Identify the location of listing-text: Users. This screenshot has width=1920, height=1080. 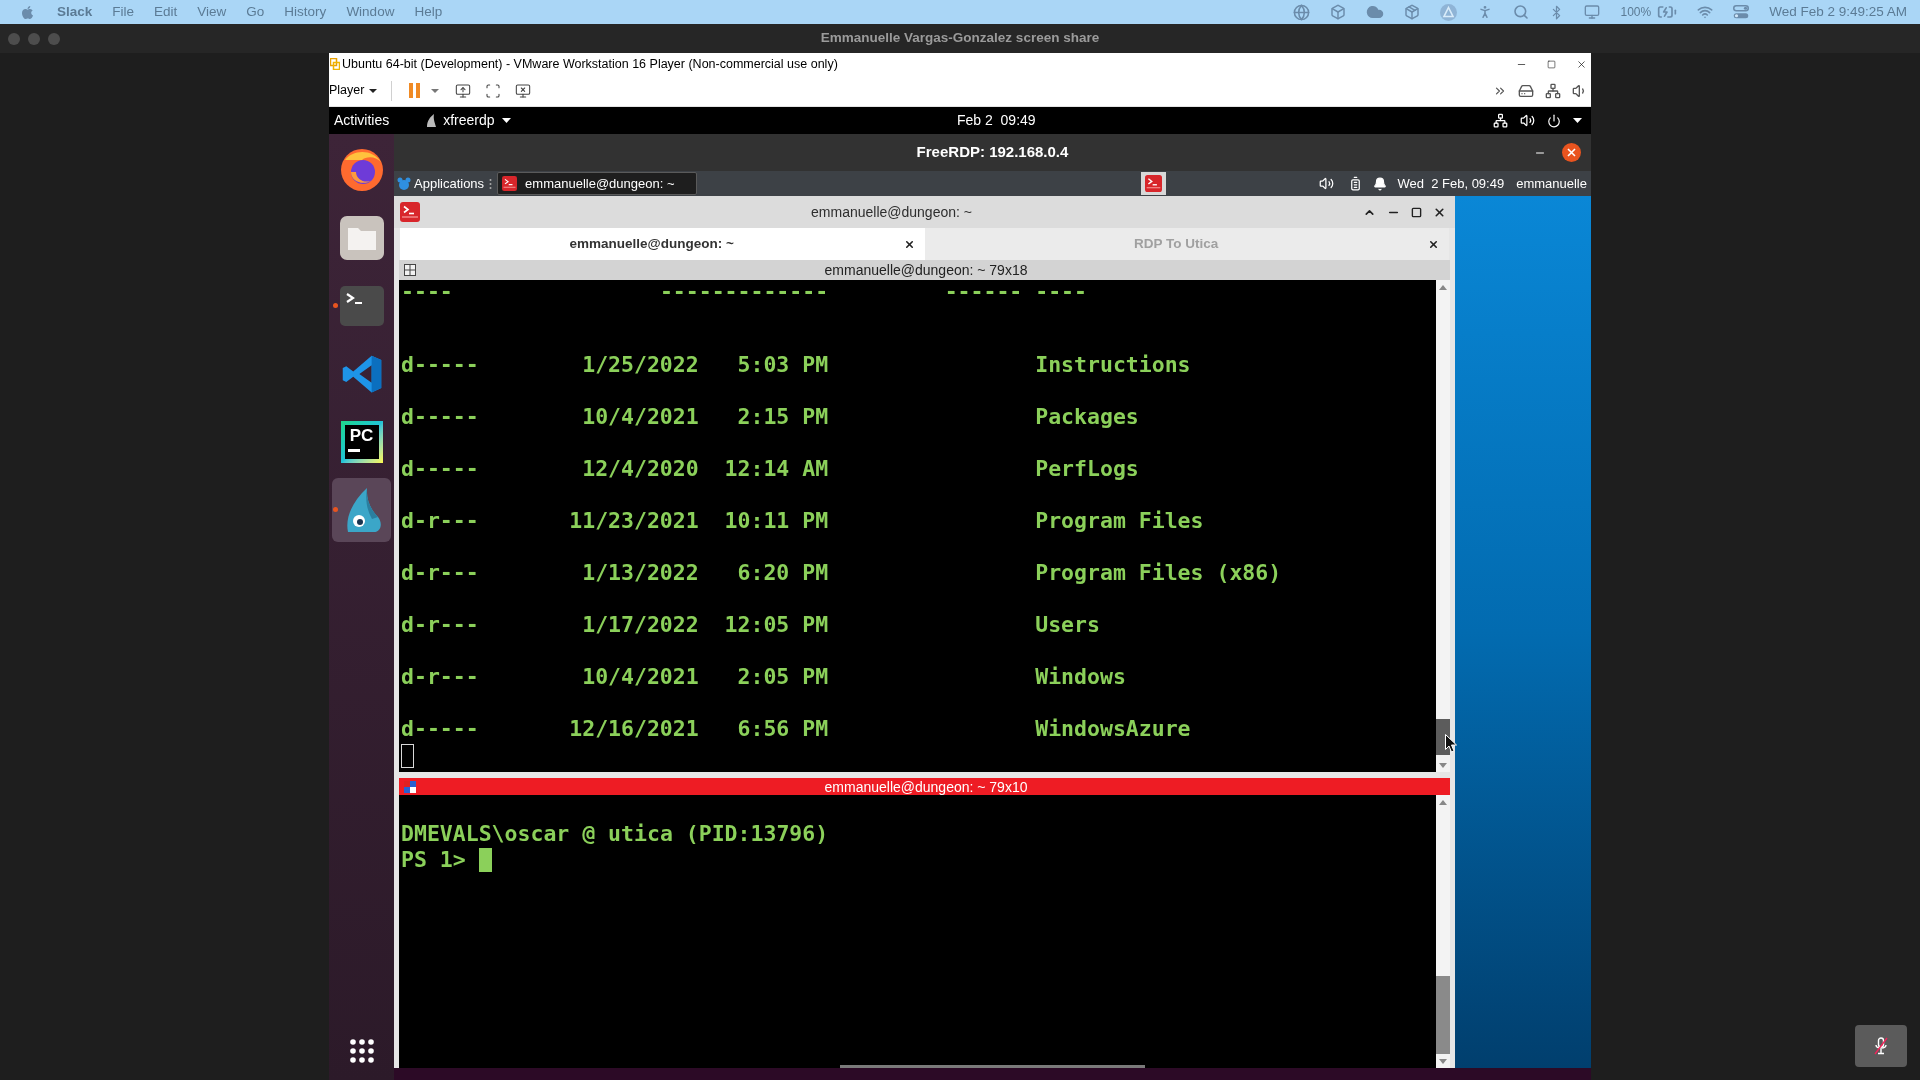
(1067, 625).